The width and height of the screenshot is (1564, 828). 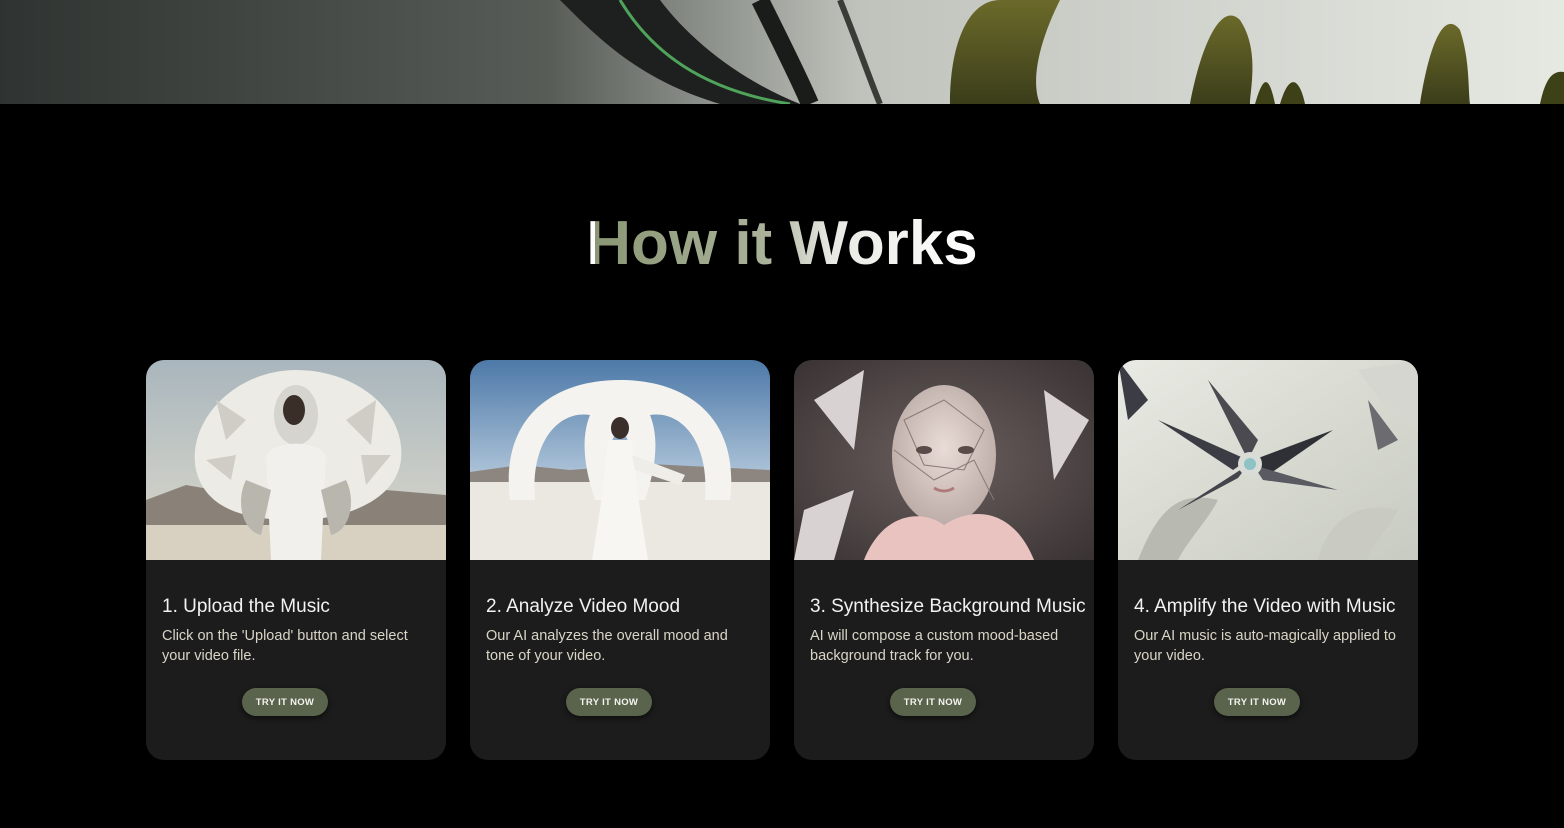 What do you see at coordinates (296, 460) in the screenshot?
I see `step-1-image` at bounding box center [296, 460].